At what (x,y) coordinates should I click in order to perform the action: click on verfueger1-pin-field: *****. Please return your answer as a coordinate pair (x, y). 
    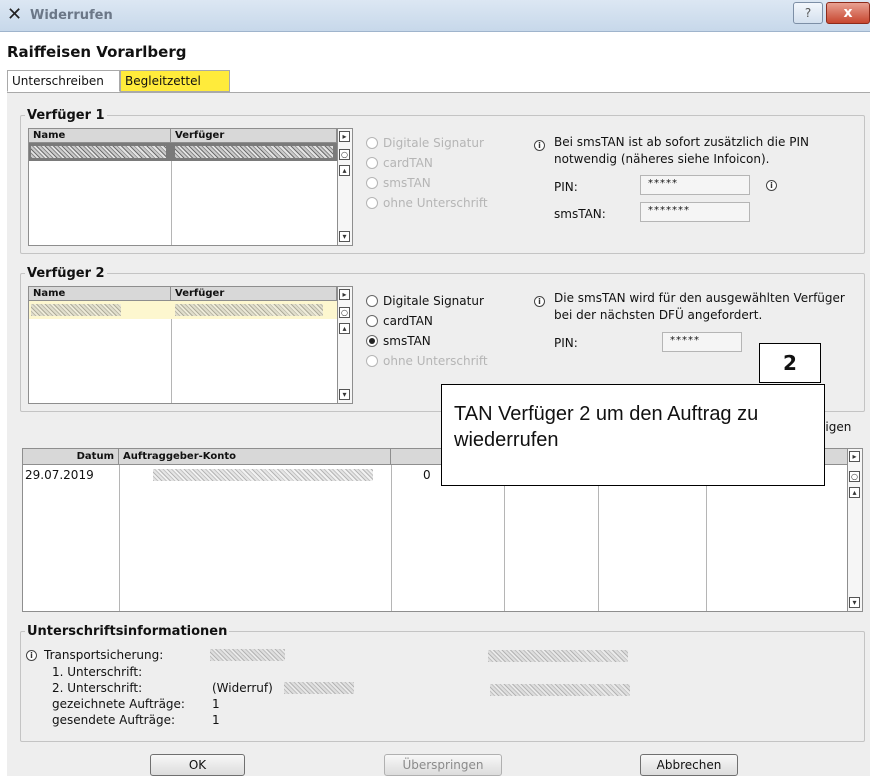
    Looking at the image, I should click on (695, 185).